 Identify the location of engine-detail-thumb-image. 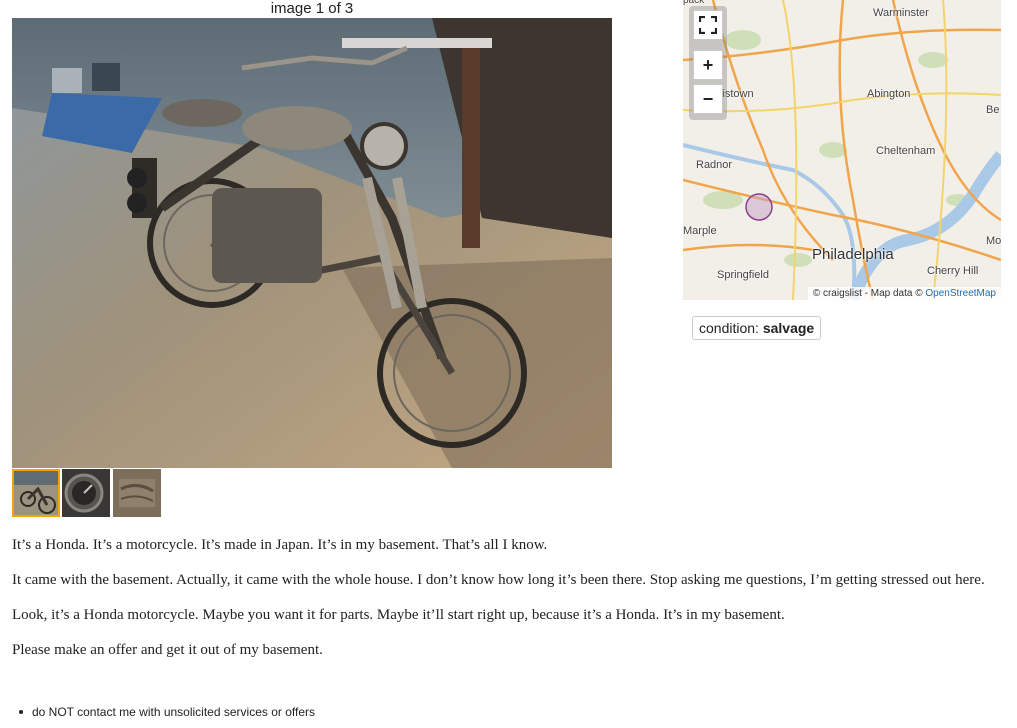
(137, 493).